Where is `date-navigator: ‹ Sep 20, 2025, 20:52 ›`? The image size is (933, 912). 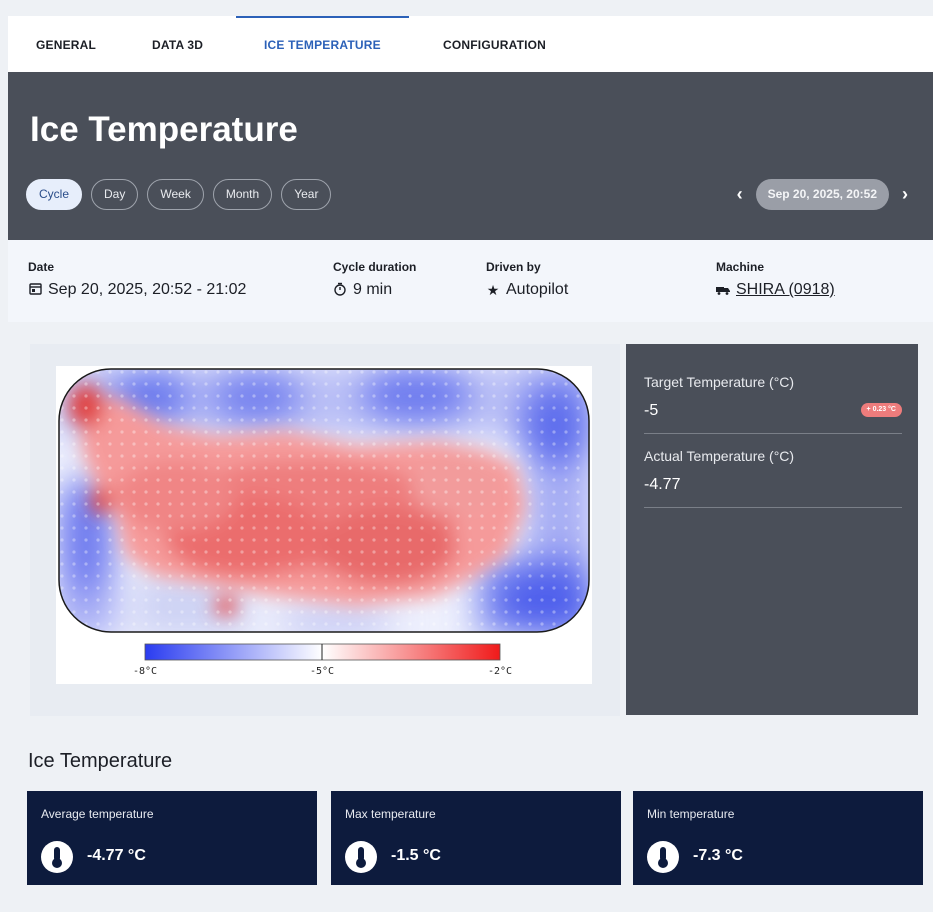
date-navigator: ‹ Sep 20, 2025, 20:52 › is located at coordinates (822, 194).